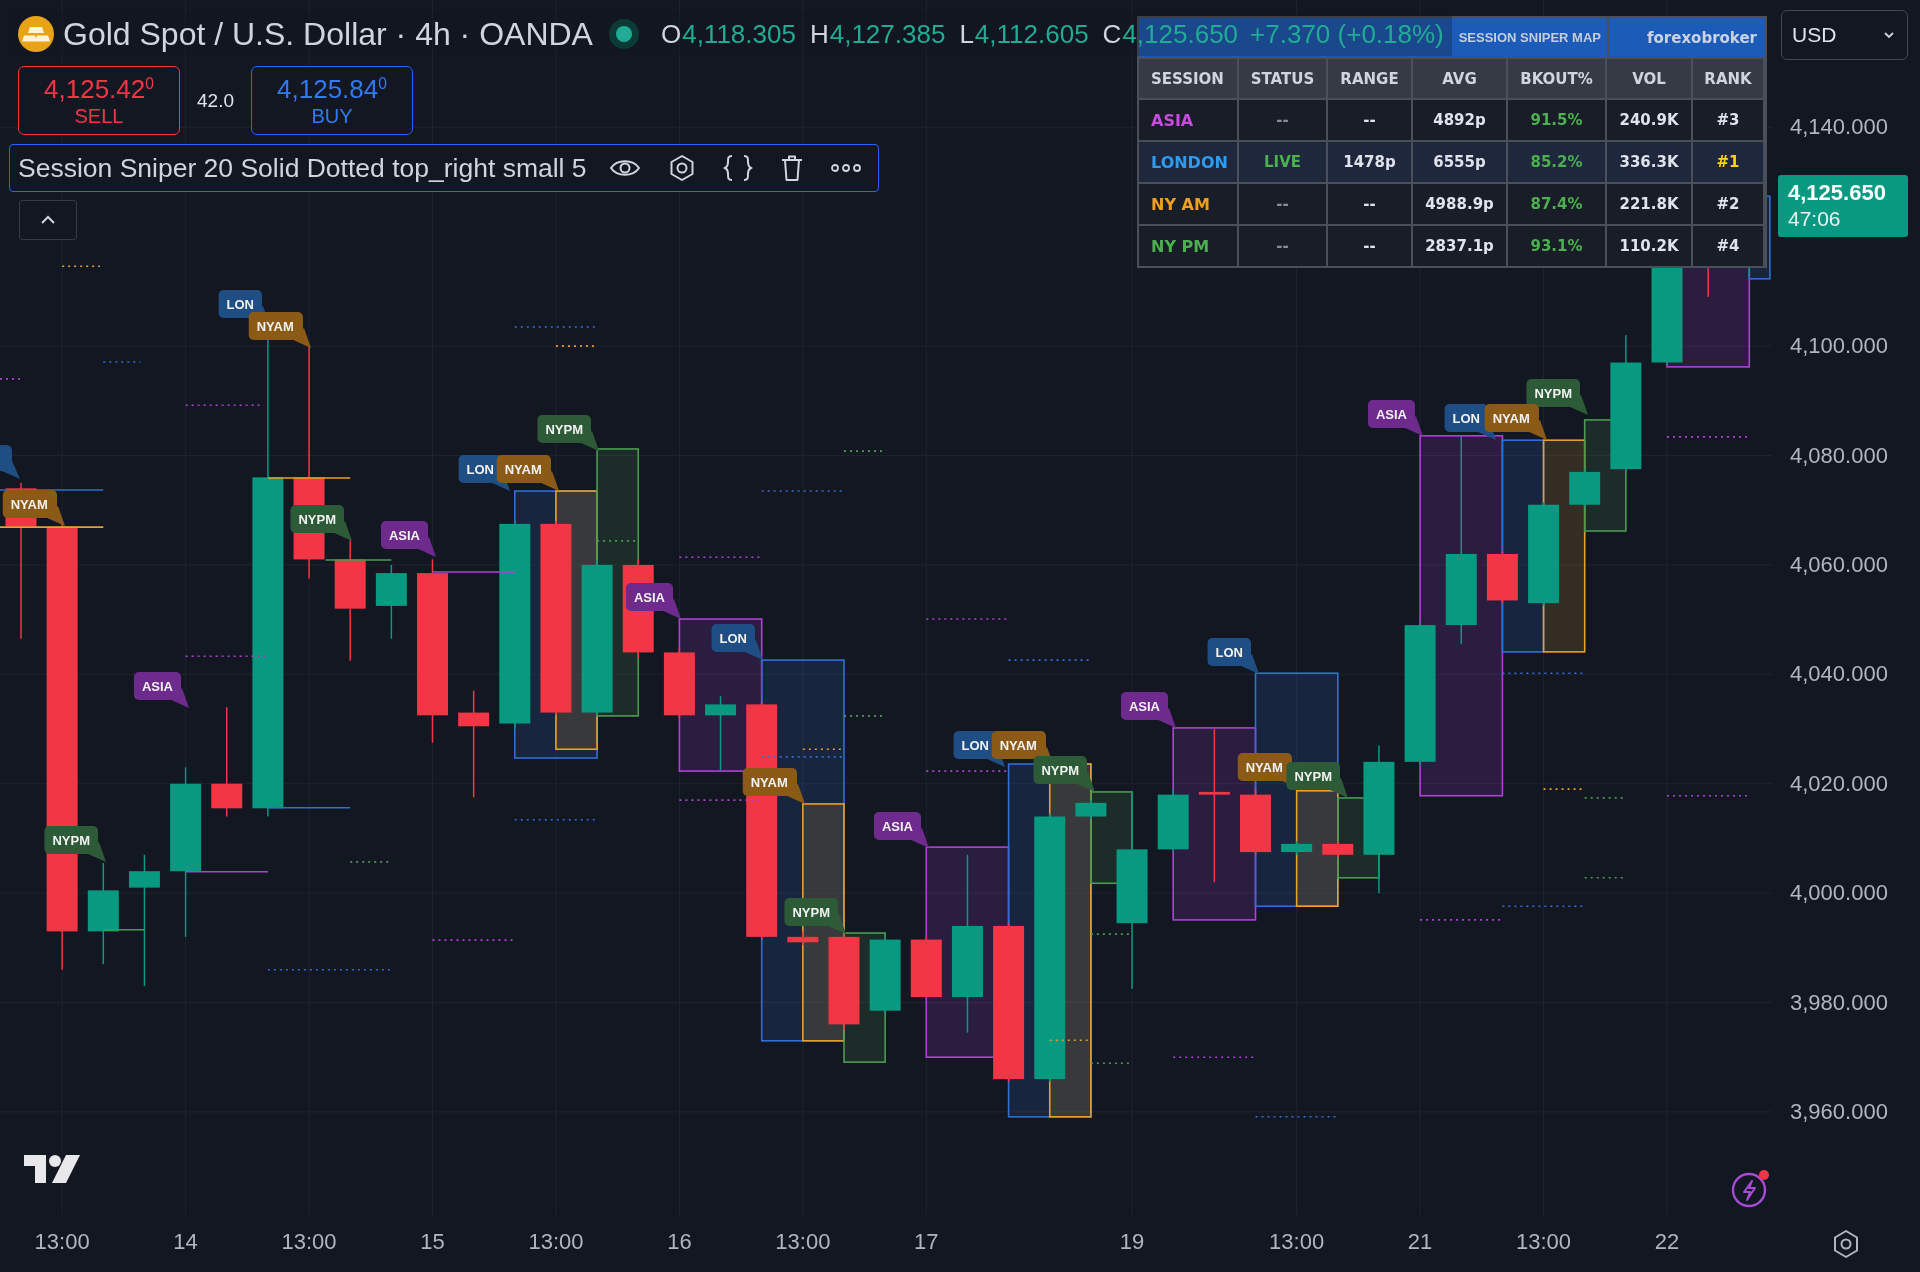 This screenshot has height=1272, width=1920. Describe the element at coordinates (1649, 78) in the screenshot. I see `column-header: VOL` at that location.